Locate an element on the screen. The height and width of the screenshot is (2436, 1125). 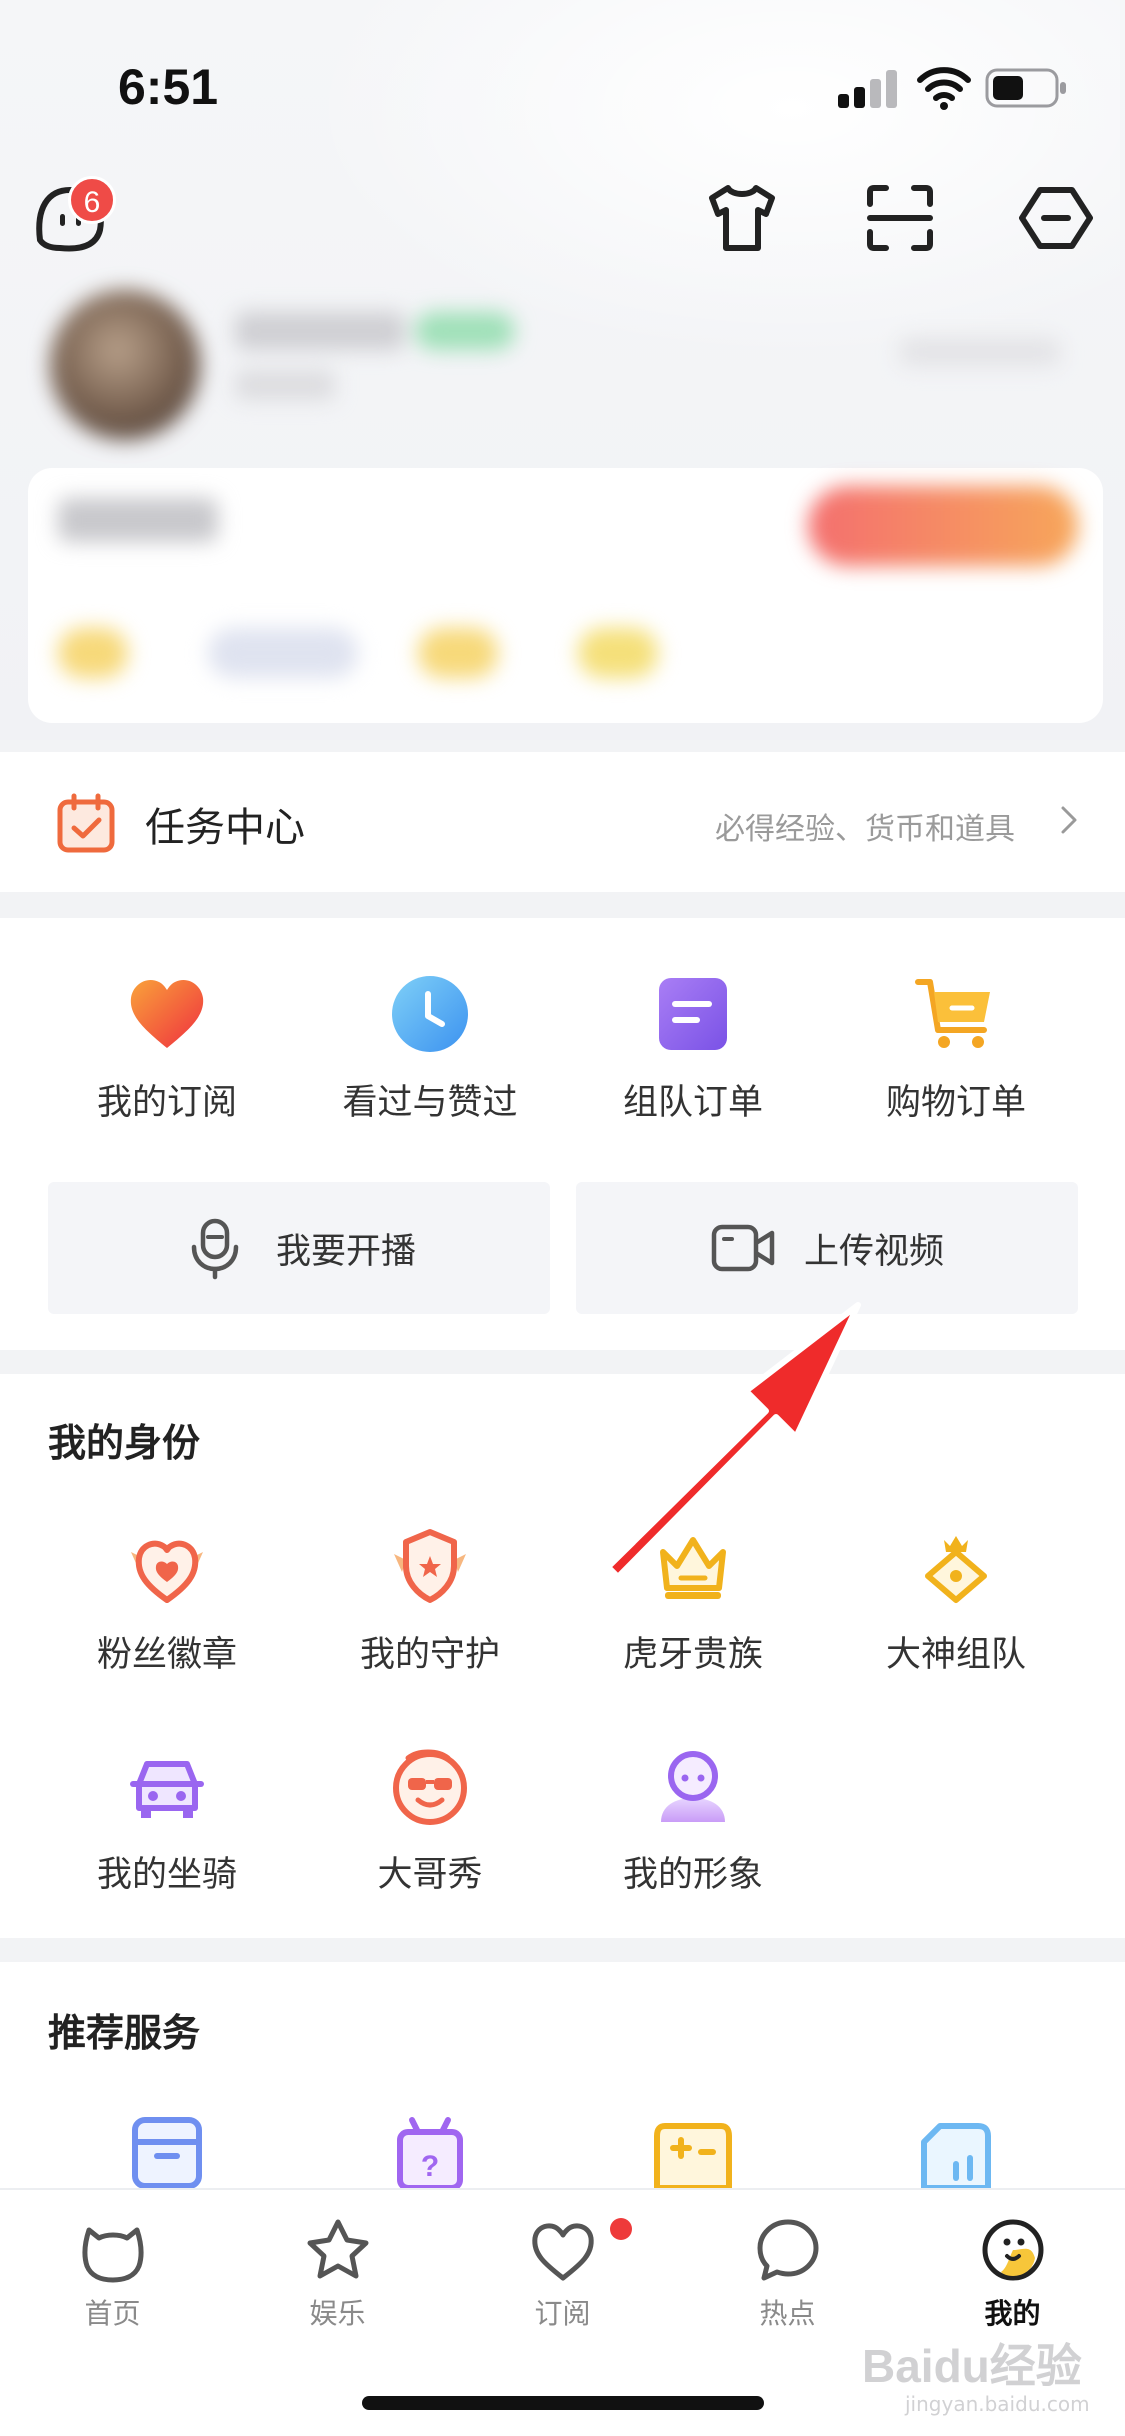
home-indicator is located at coordinates (563, 2403).